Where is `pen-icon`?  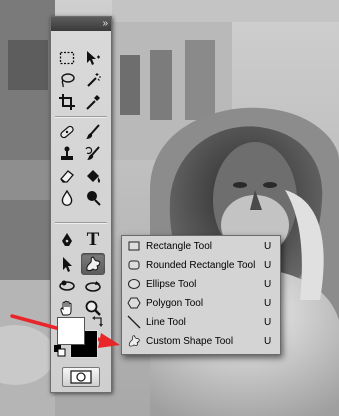
pen-icon is located at coordinates (67, 239).